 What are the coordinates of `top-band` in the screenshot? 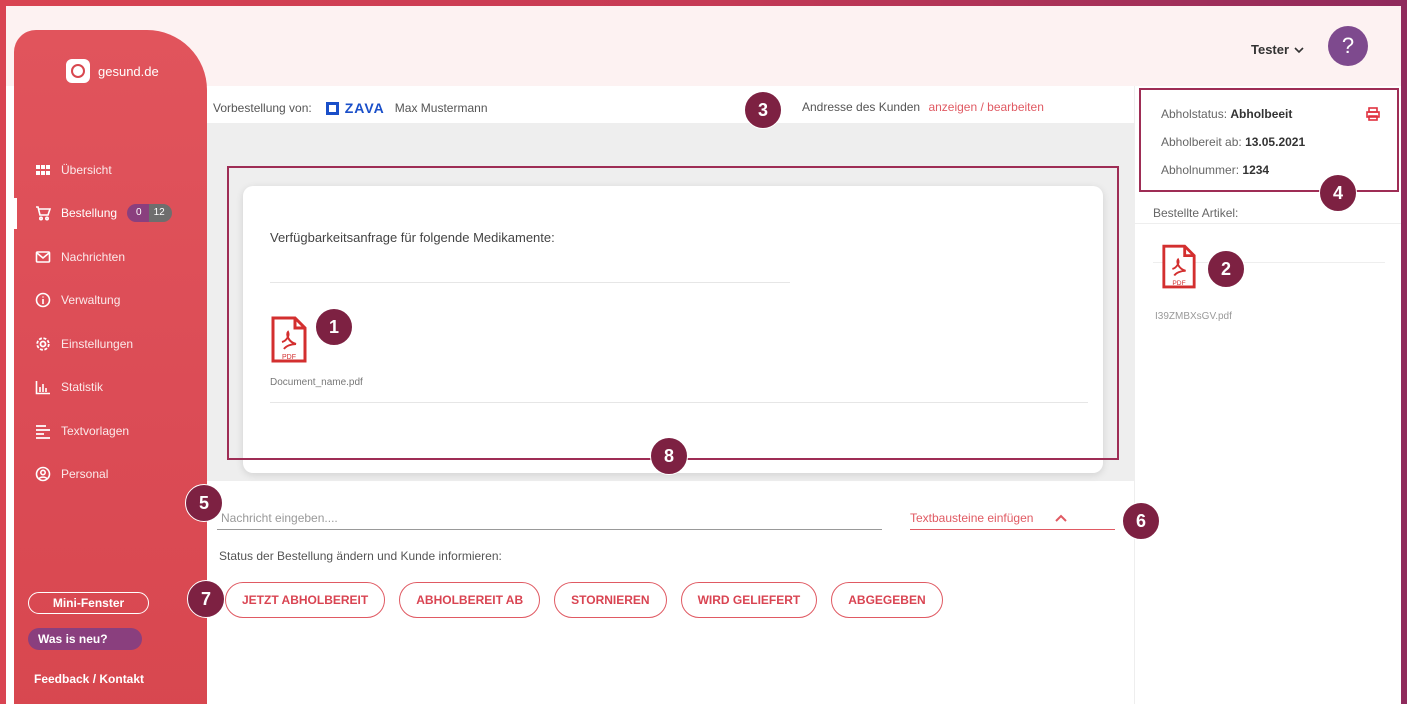 It's located at (703, 46).